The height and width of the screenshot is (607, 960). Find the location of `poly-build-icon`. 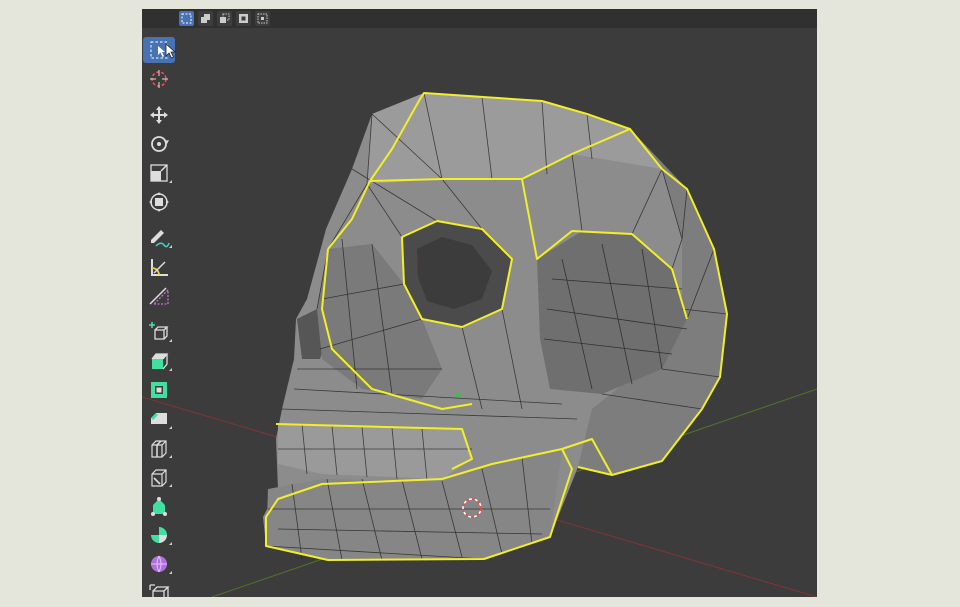

poly-build-icon is located at coordinates (159, 506).